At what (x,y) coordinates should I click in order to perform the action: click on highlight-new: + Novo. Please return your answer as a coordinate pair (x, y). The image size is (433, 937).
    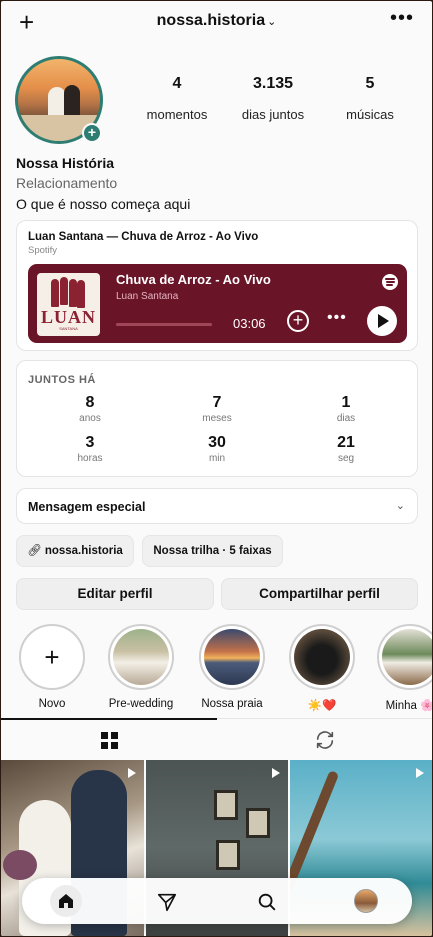
    Looking at the image, I should click on (52, 667).